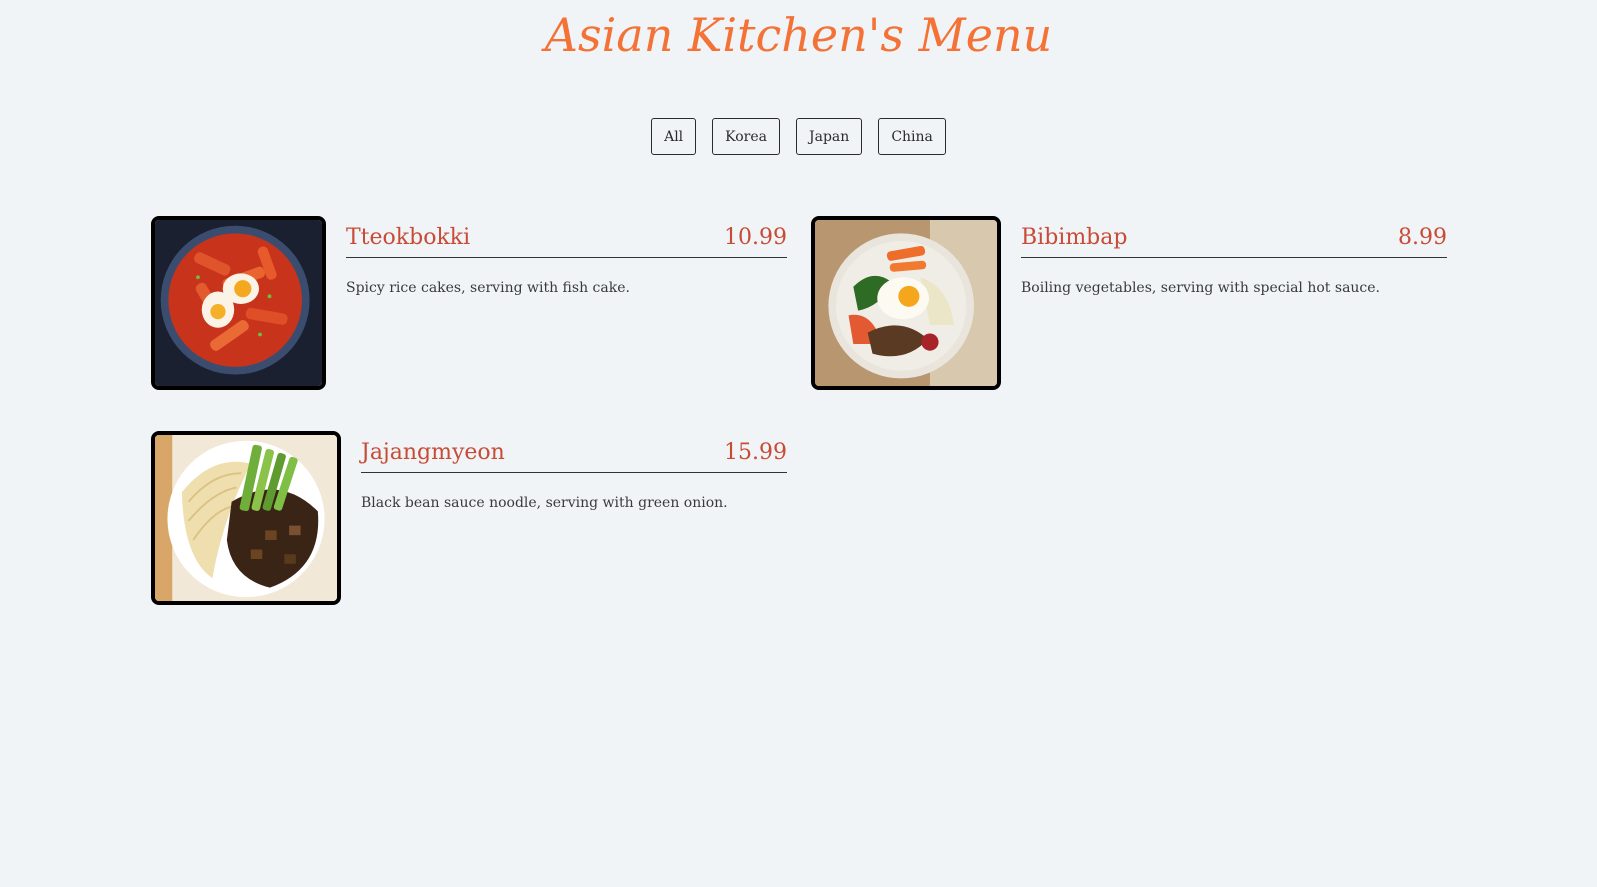 The height and width of the screenshot is (887, 1597). Describe the element at coordinates (746, 136) in the screenshot. I see `filter-korea-button: Korea` at that location.